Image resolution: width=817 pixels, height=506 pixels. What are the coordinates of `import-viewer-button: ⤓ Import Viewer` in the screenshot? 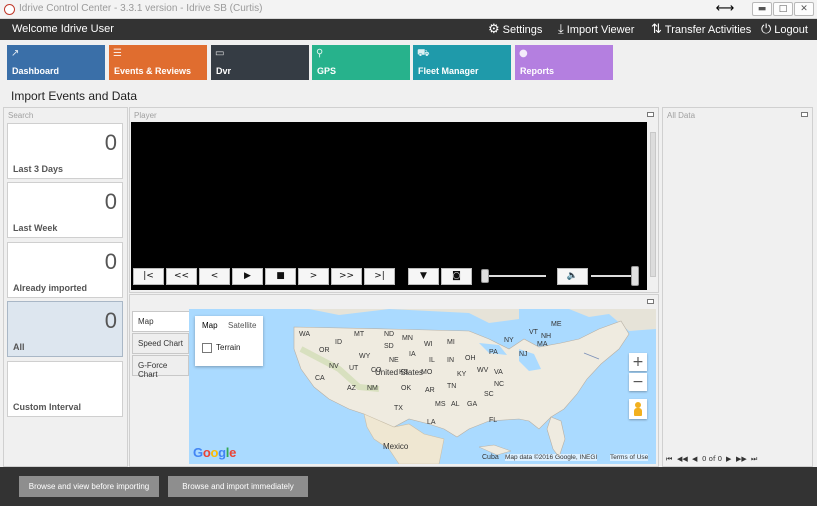 It's located at (596, 30).